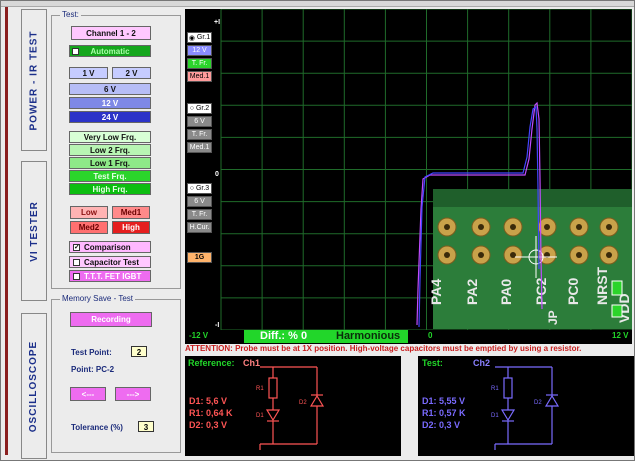  I want to click on freq-low2-button: Low 2 Frq., so click(110, 150).